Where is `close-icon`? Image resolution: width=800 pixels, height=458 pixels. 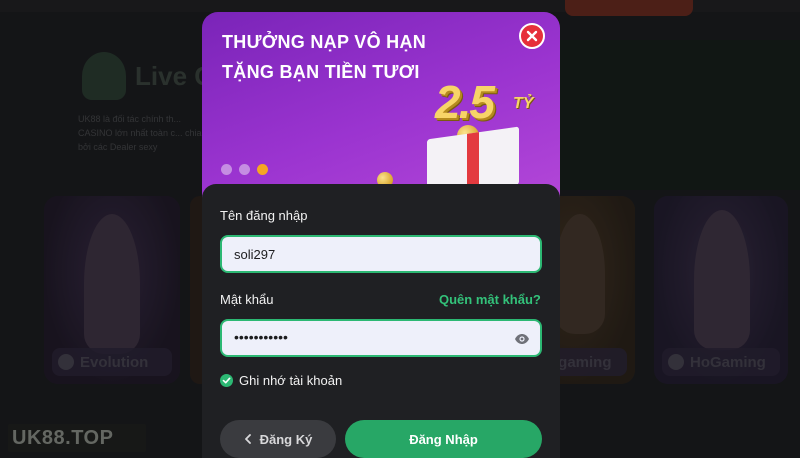 close-icon is located at coordinates (532, 36).